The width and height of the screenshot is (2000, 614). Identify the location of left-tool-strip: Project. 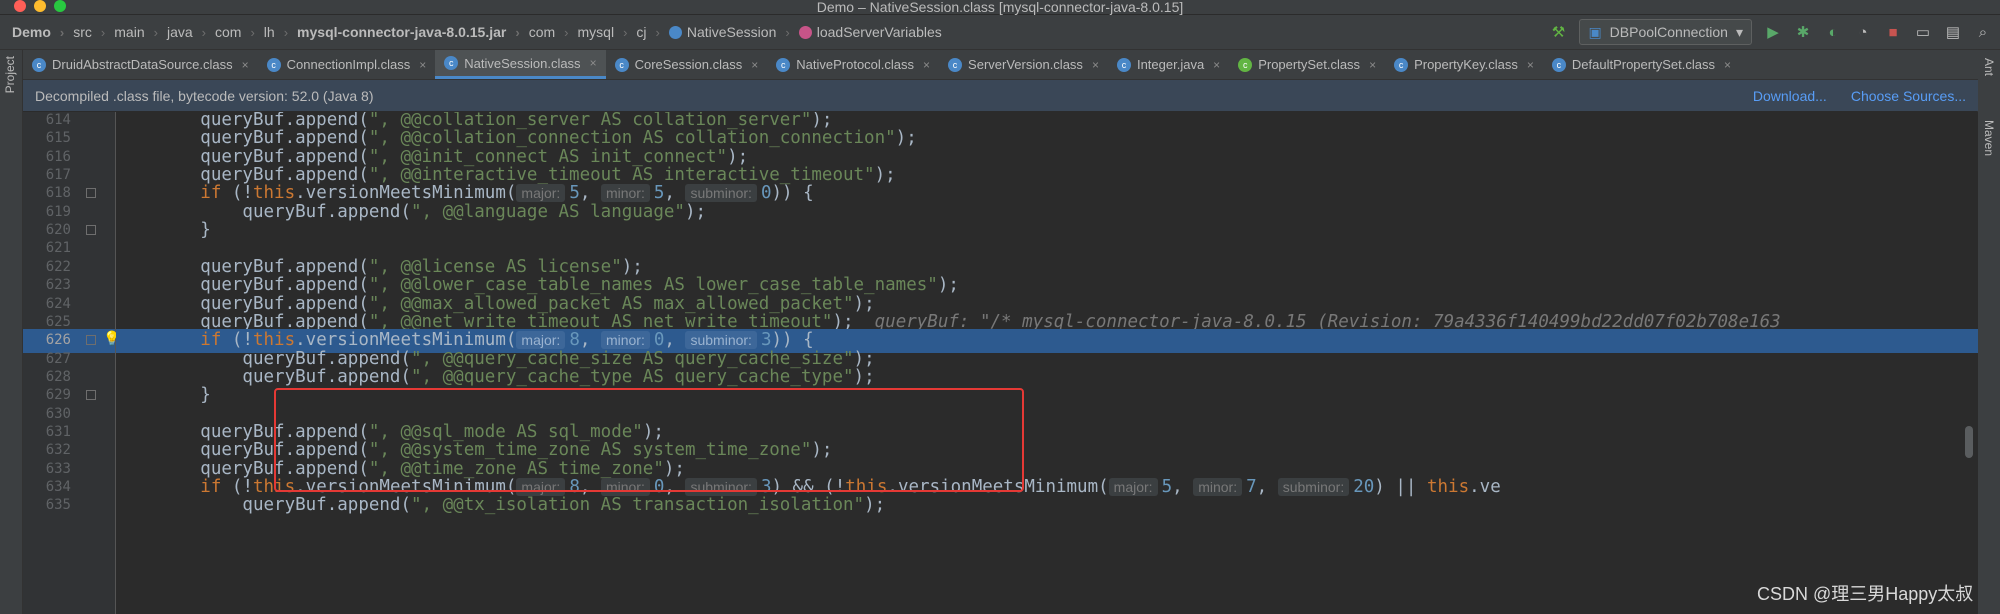
(11, 332).